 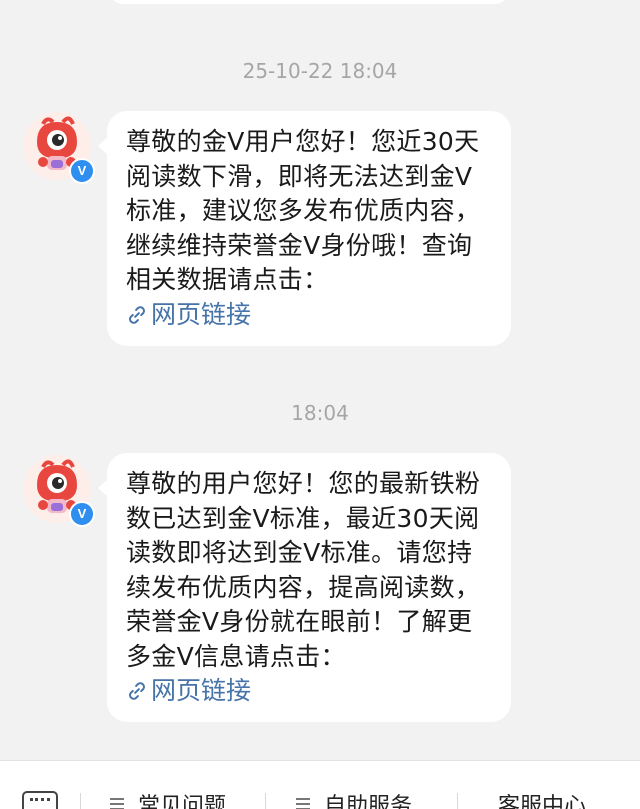 I want to click on message-timestamp: 18:04, so click(x=320, y=413).